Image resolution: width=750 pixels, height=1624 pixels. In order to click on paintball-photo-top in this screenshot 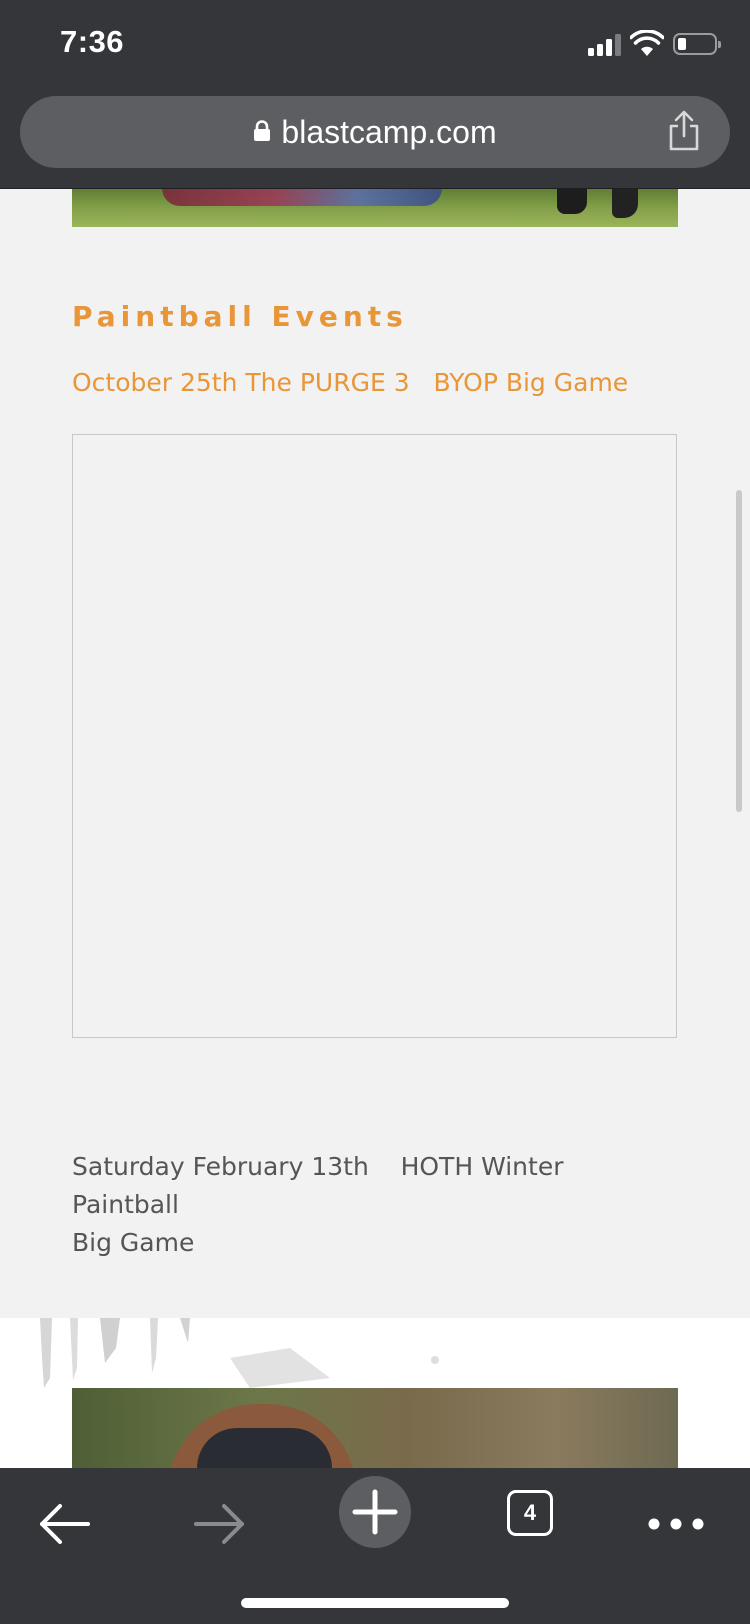, I will do `click(375, 207)`.